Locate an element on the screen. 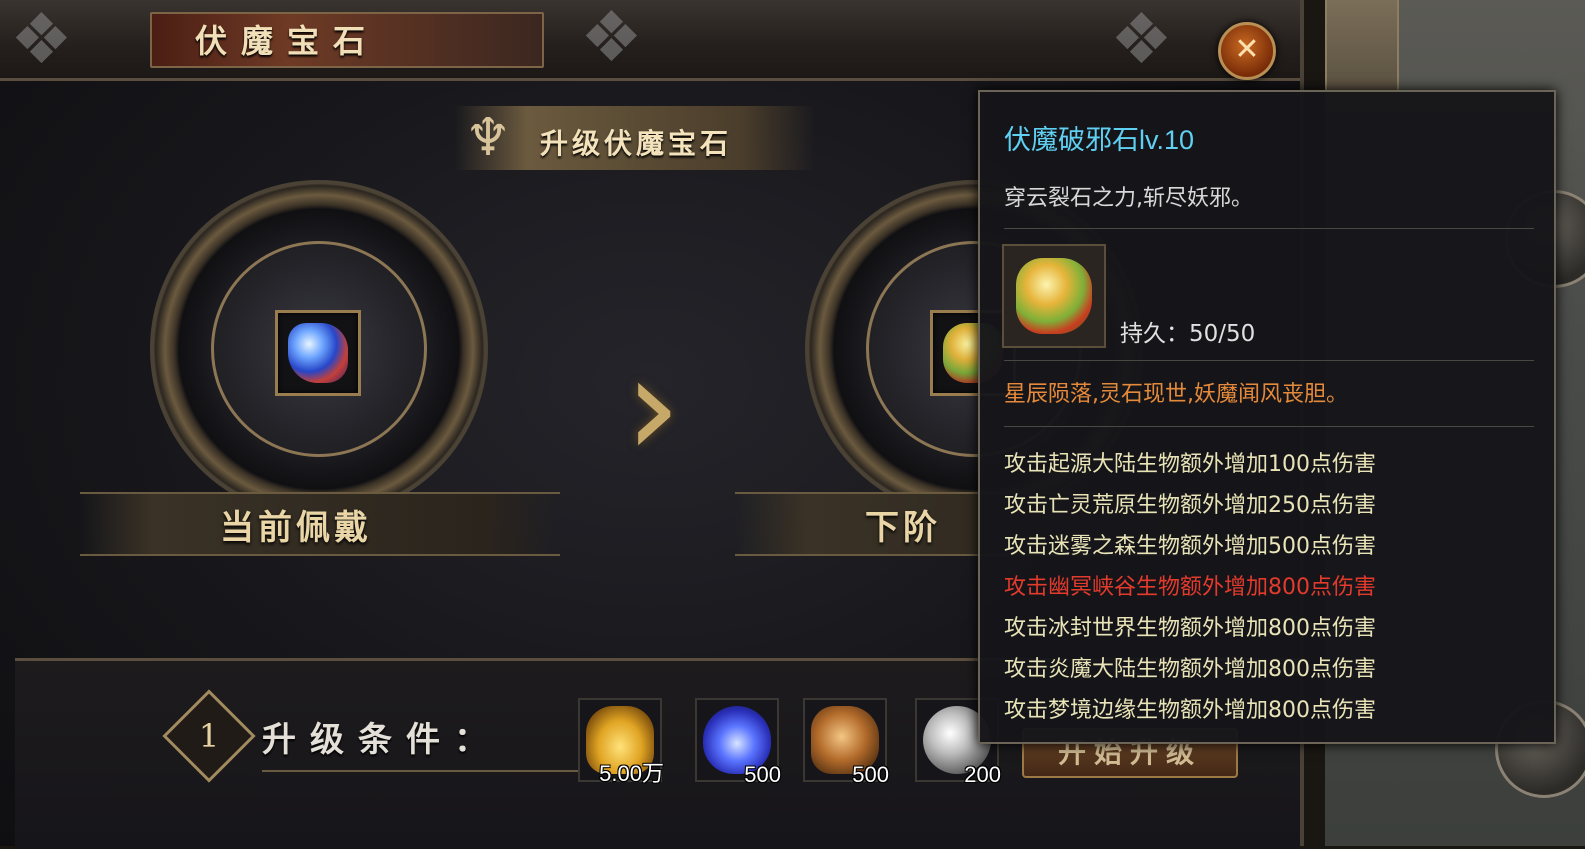 The width and height of the screenshot is (1585, 849). next-gem-label: 下阶 is located at coordinates (903, 528).